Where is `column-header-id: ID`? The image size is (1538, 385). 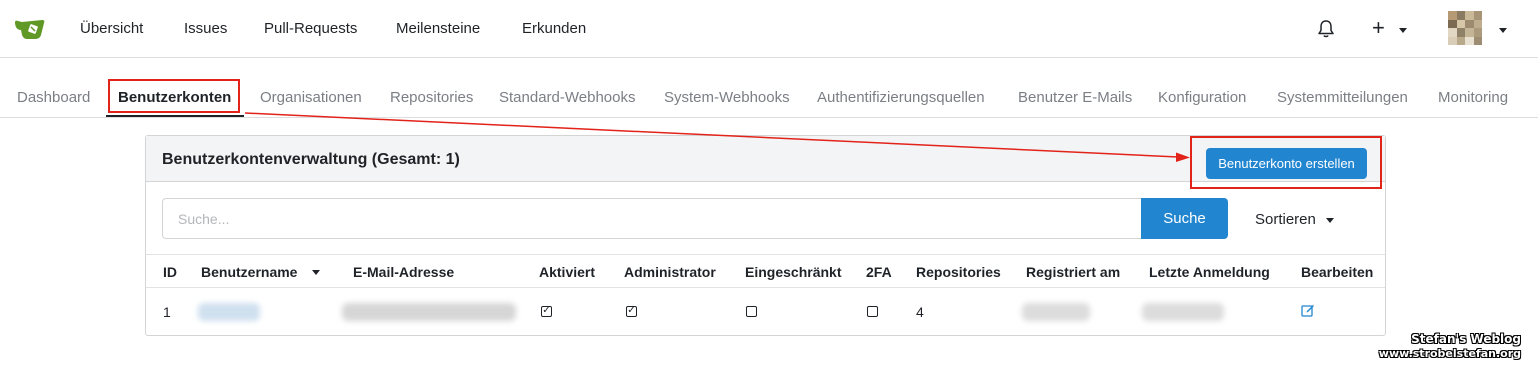
column-header-id: ID is located at coordinates (170, 272).